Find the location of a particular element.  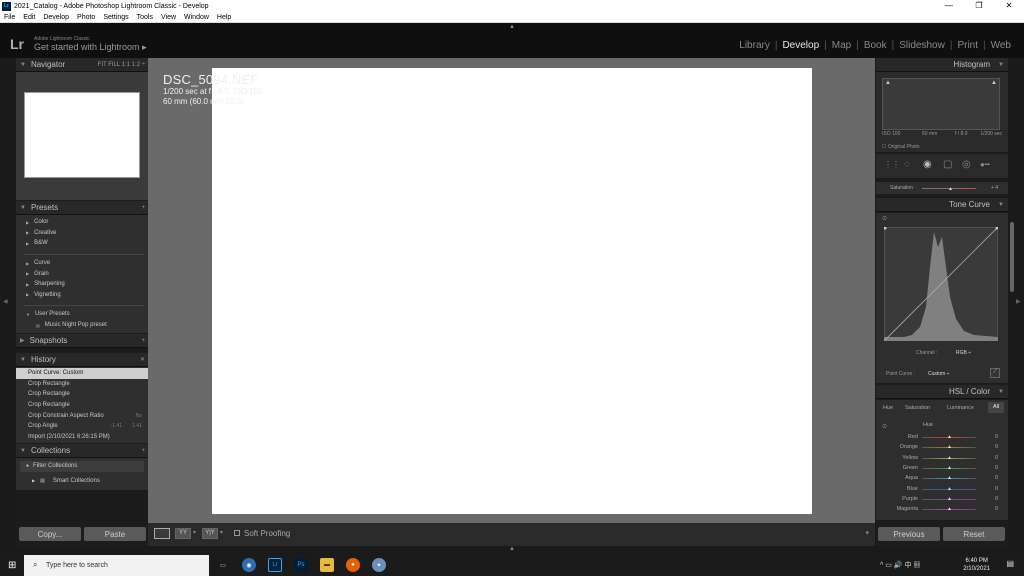

preset-item: ▤ Music Night Pop preset is located at coordinates (82, 325).